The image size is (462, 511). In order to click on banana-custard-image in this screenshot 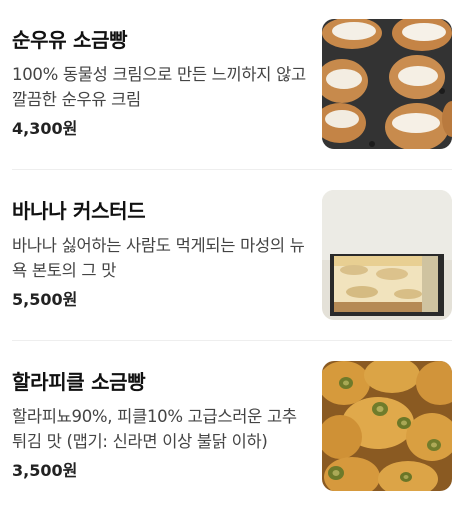, I will do `click(387, 255)`.